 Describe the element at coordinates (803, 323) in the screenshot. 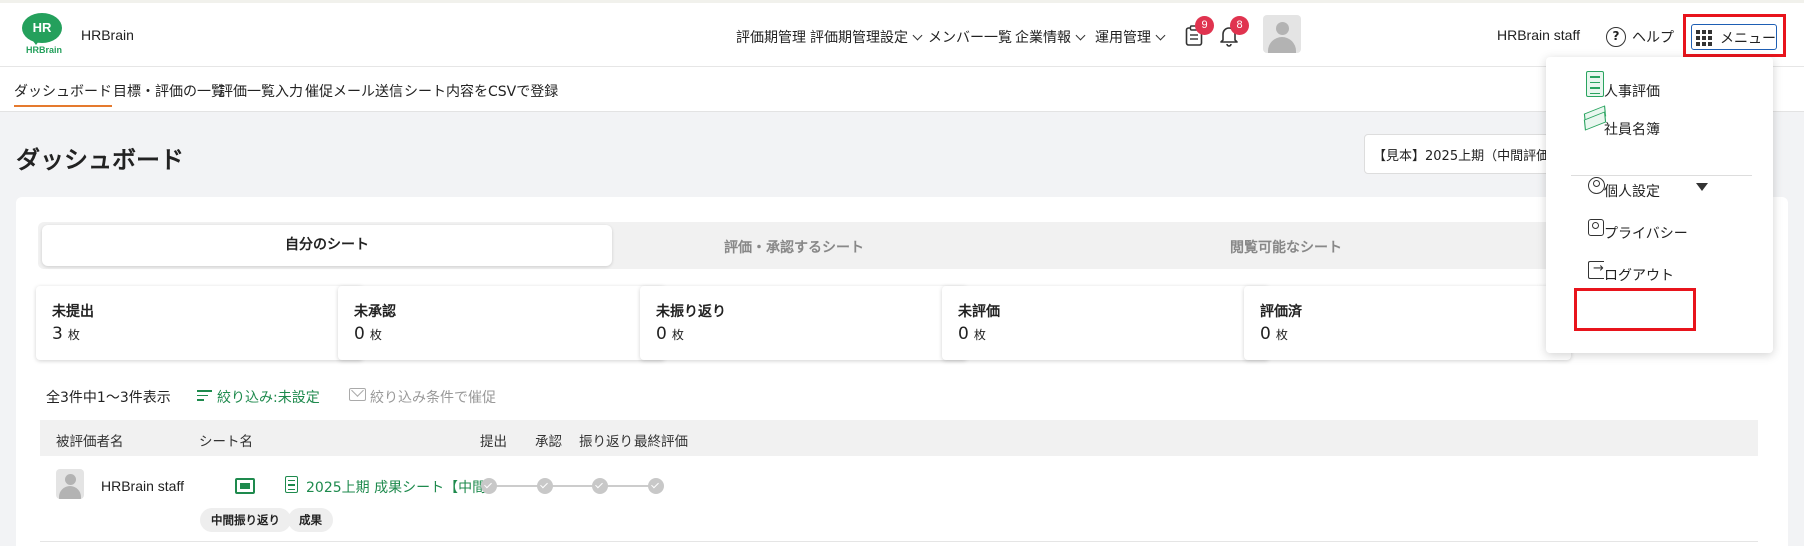

I see `stat-card-unreflected: 未振り返り 0枚` at that location.